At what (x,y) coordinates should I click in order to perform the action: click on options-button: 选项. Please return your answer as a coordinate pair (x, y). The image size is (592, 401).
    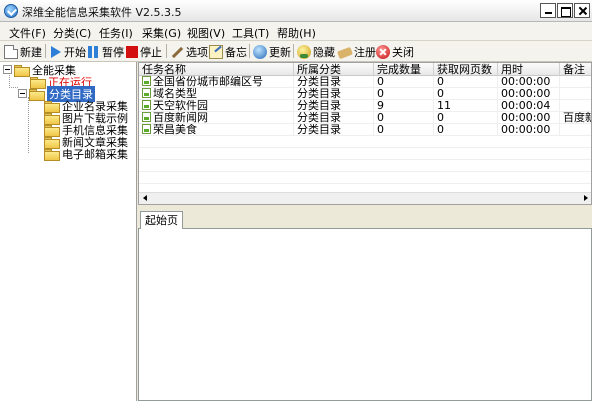
    Looking at the image, I should click on (189, 51).